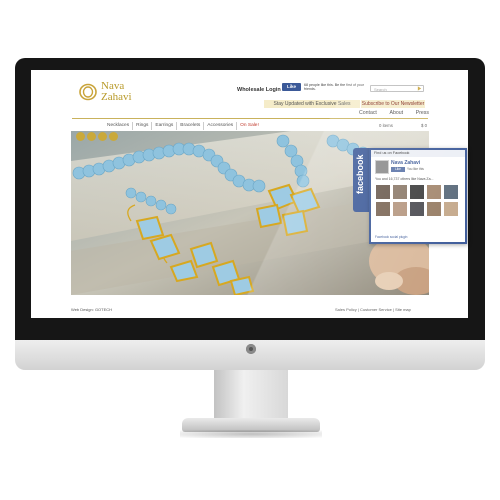  What do you see at coordinates (403, 126) in the screenshot?
I see `cart-summary: 0 items $ 0` at bounding box center [403, 126].